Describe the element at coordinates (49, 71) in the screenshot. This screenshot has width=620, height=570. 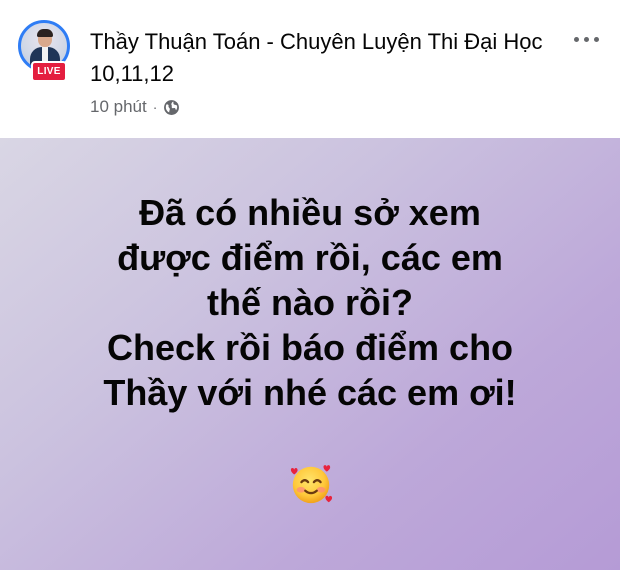
I see `live-badge: LIVE` at that location.